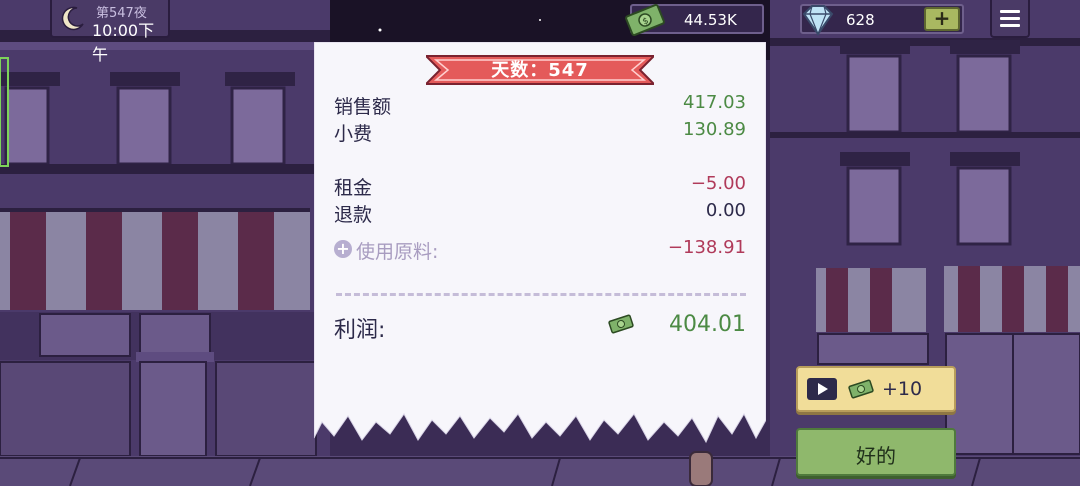 Image resolution: width=1080 pixels, height=486 pixels. What do you see at coordinates (540, 105) in the screenshot?
I see `sales-row: 销售额 417.03` at bounding box center [540, 105].